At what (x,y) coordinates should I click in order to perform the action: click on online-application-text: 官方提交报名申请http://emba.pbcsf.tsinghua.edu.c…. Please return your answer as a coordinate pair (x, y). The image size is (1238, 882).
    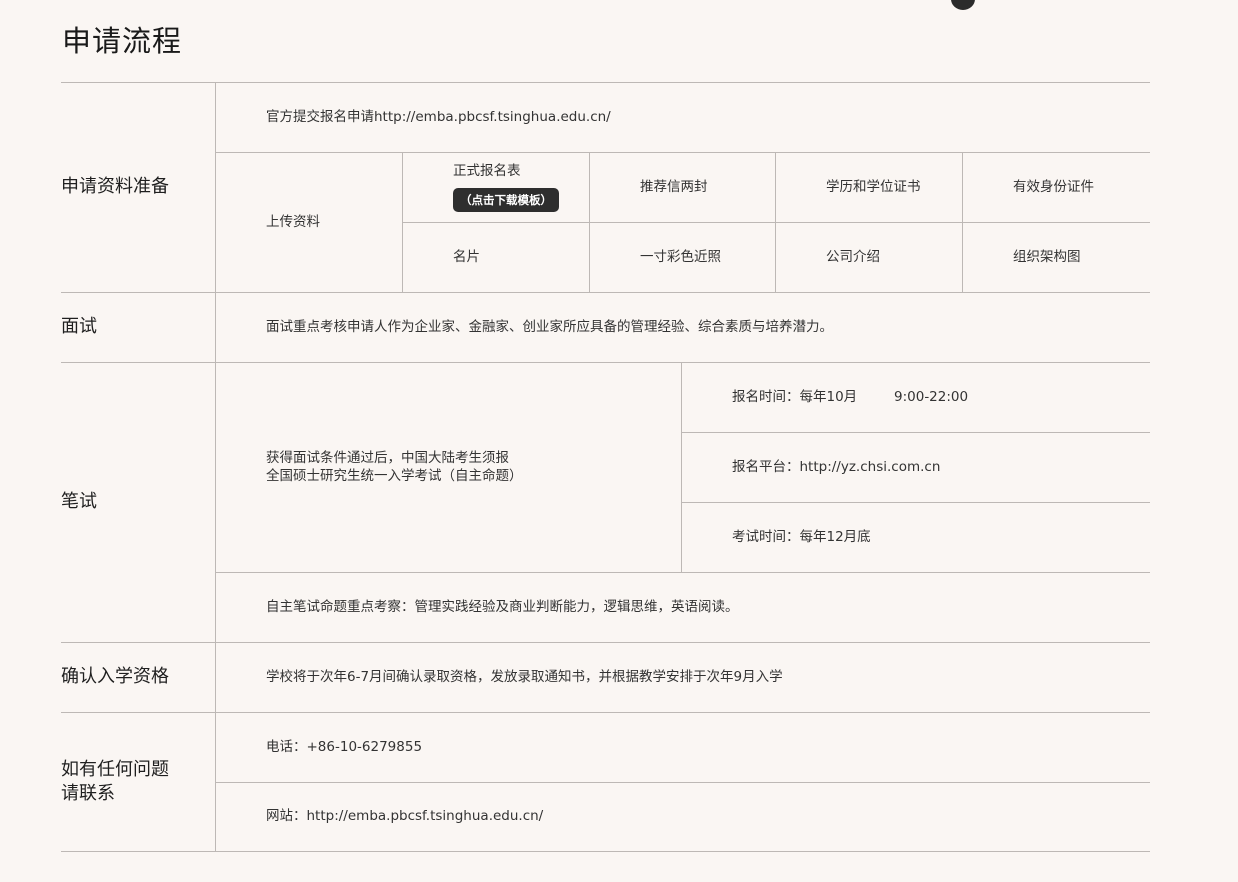
    Looking at the image, I should click on (438, 117).